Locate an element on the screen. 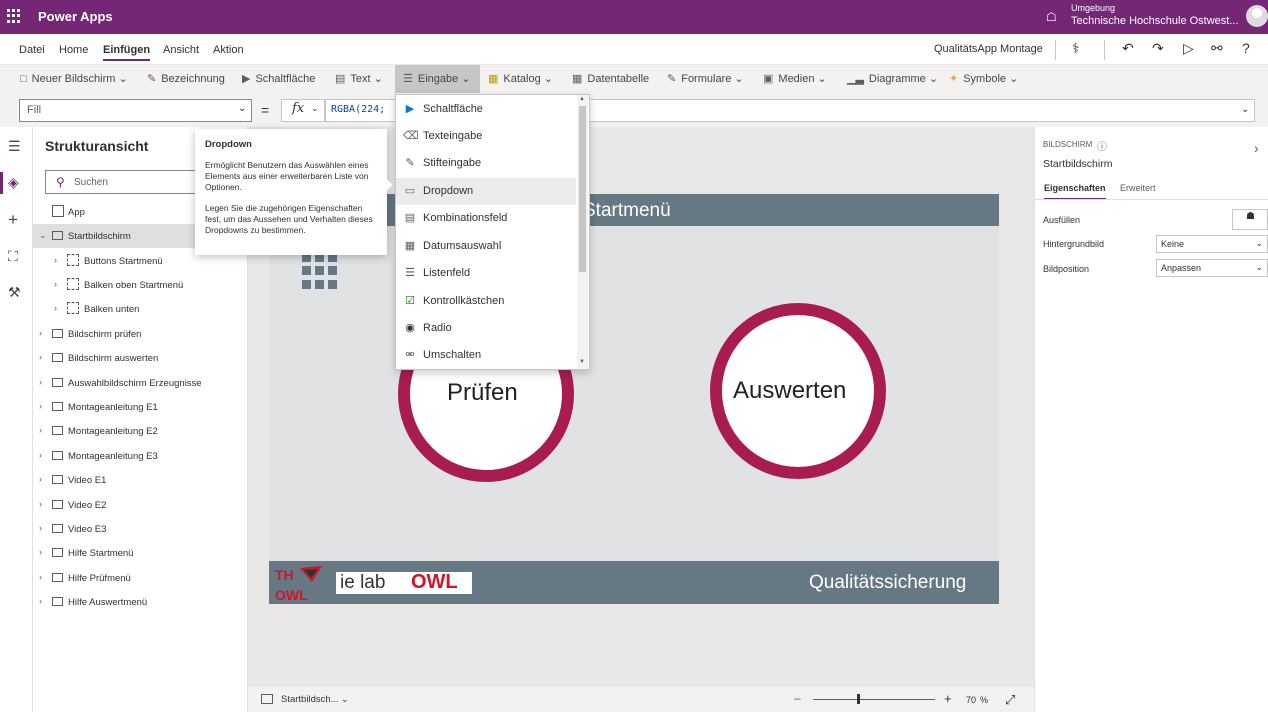 Image resolution: width=1268 pixels, height=712 pixels. ribbon-label: ✎ Bezeichnung is located at coordinates (186, 78).